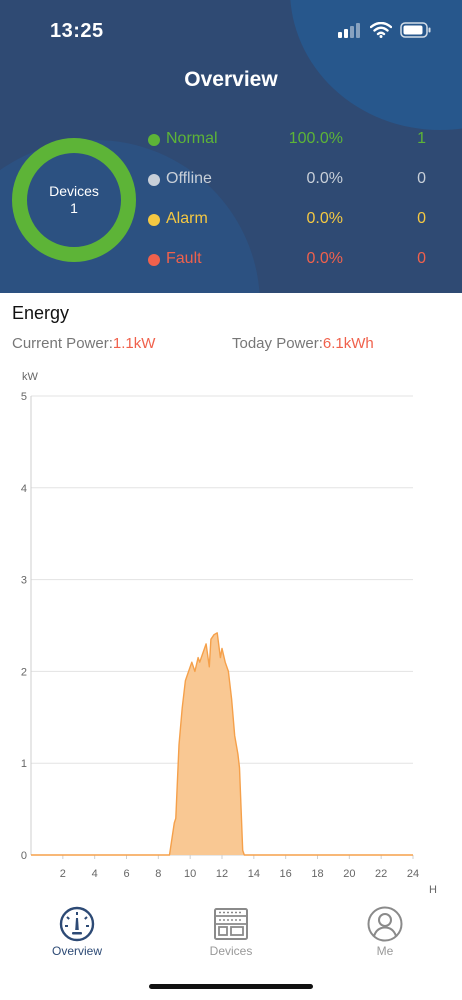 The width and height of the screenshot is (462, 1000). Describe the element at coordinates (77, 924) in the screenshot. I see `gauge-icon` at that location.